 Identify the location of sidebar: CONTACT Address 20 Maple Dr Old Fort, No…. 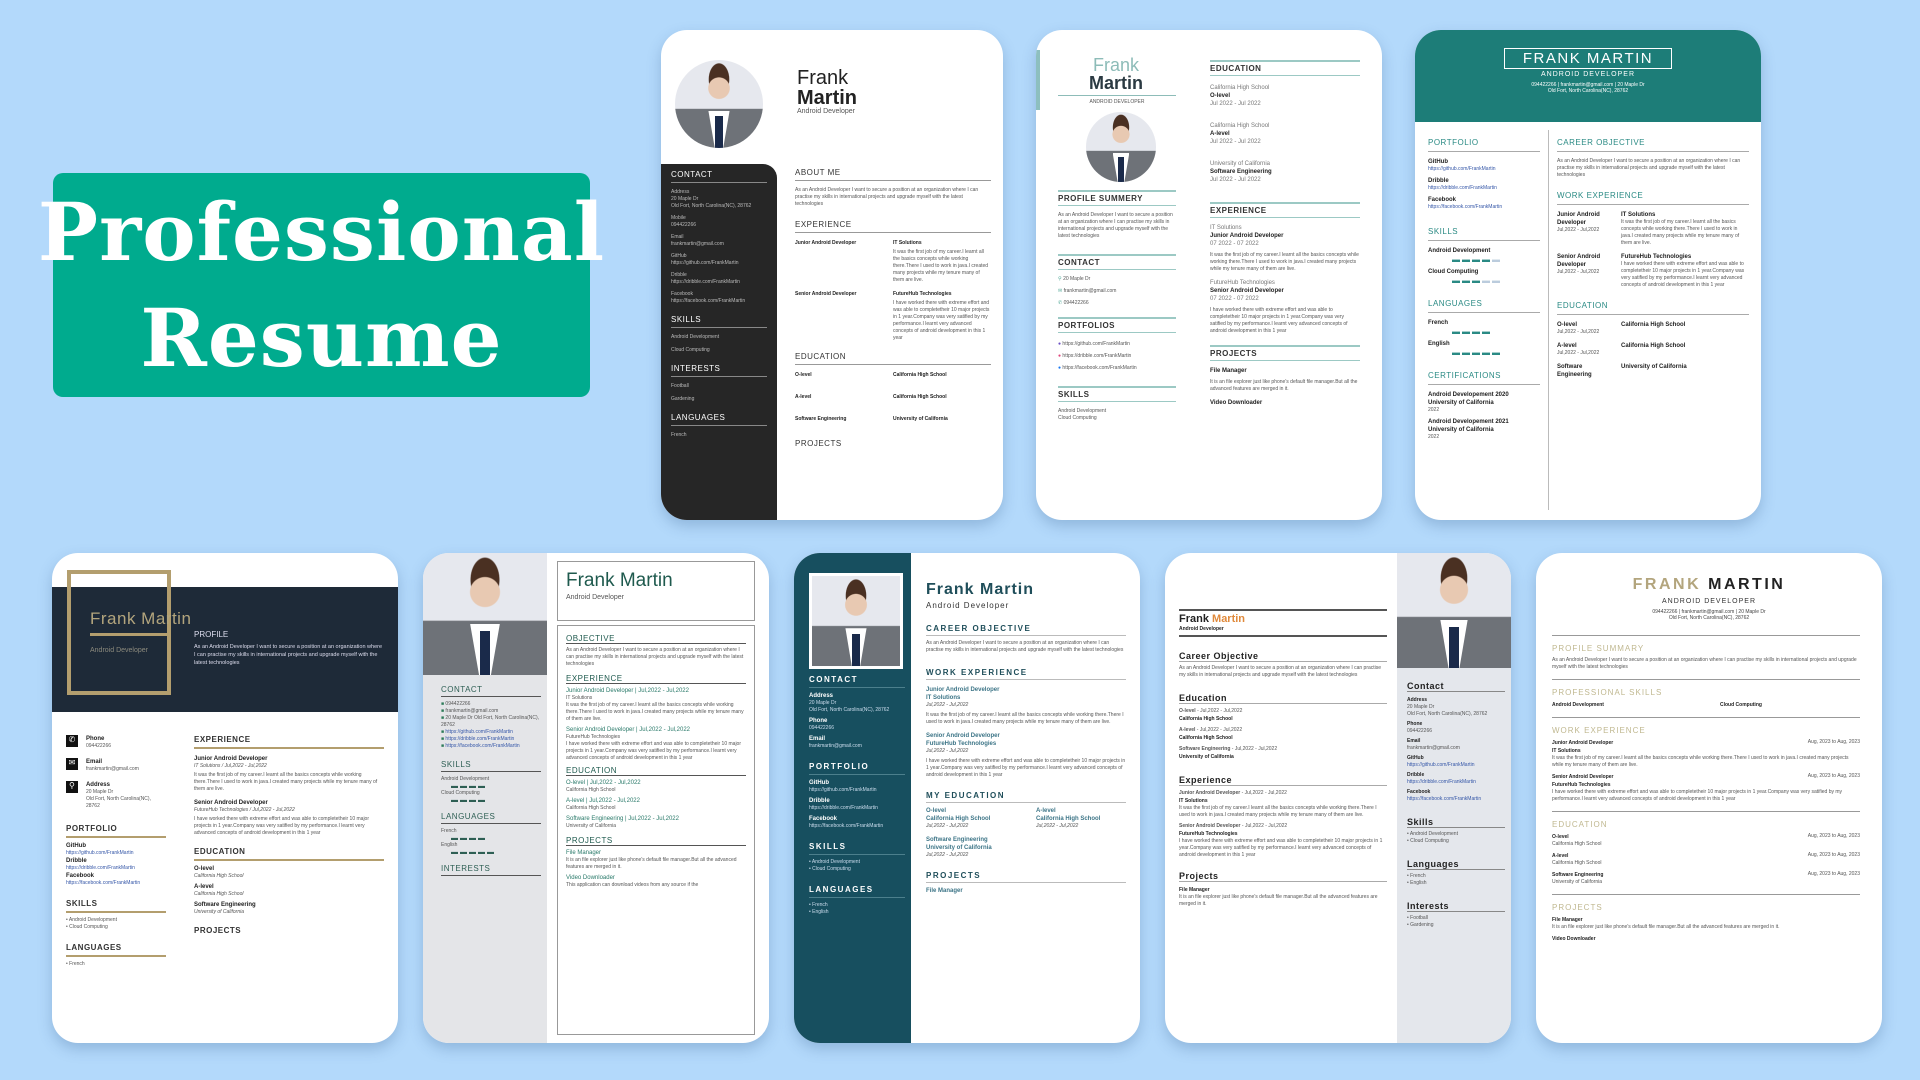
(719, 342).